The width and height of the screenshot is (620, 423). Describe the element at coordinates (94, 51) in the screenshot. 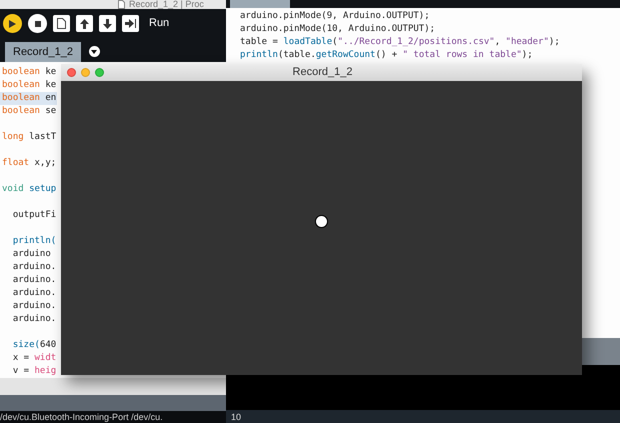

I see `dropdown-icon` at that location.